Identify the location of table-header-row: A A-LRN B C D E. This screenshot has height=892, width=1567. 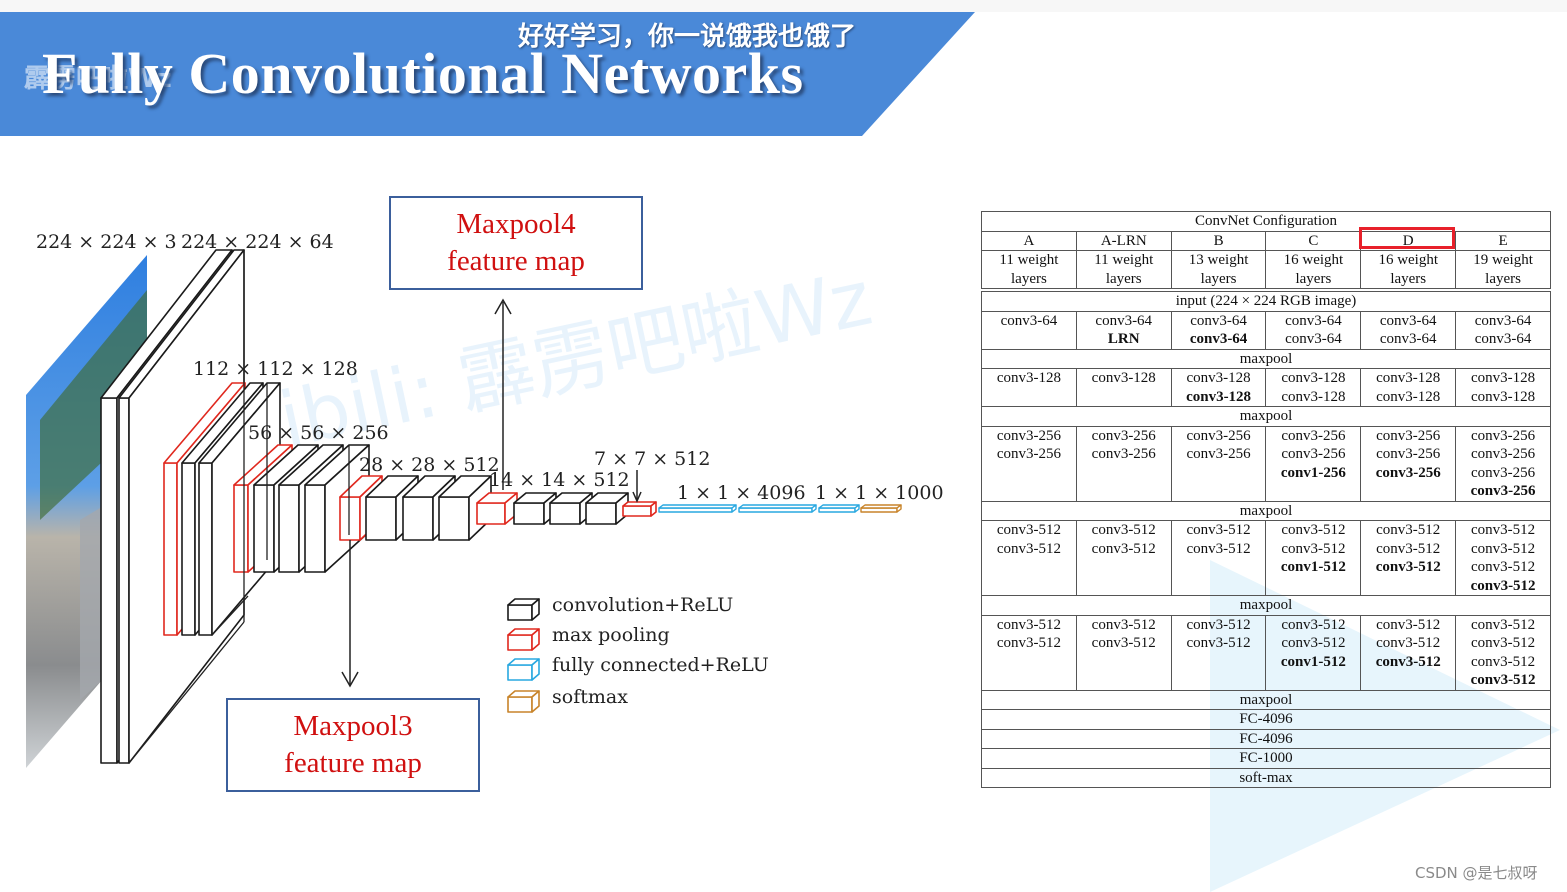
(1266, 240).